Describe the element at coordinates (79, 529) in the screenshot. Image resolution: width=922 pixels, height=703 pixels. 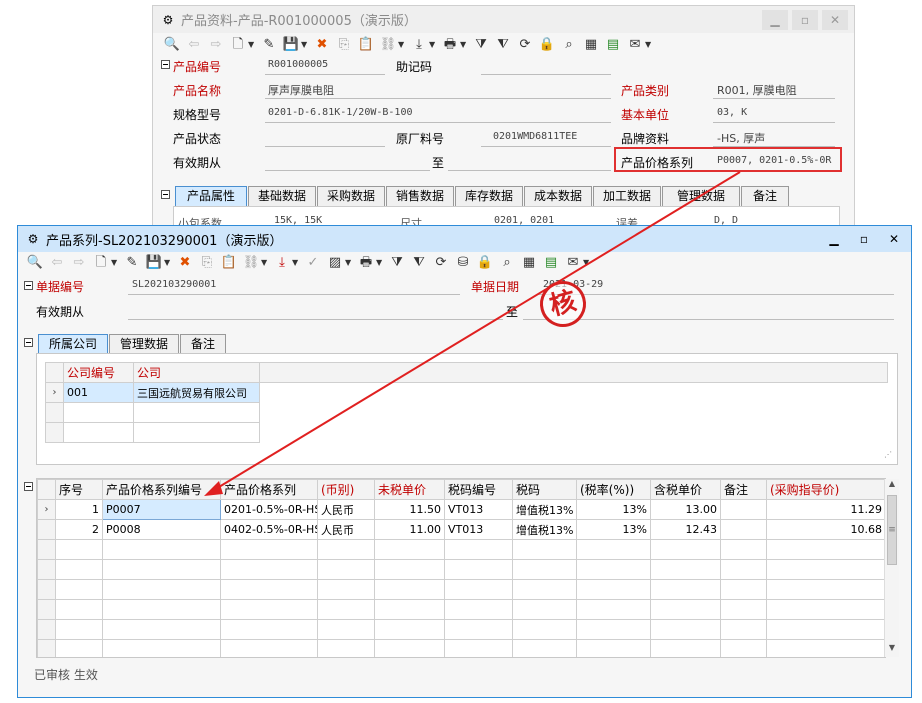
I see `seq-cell: 2` at that location.